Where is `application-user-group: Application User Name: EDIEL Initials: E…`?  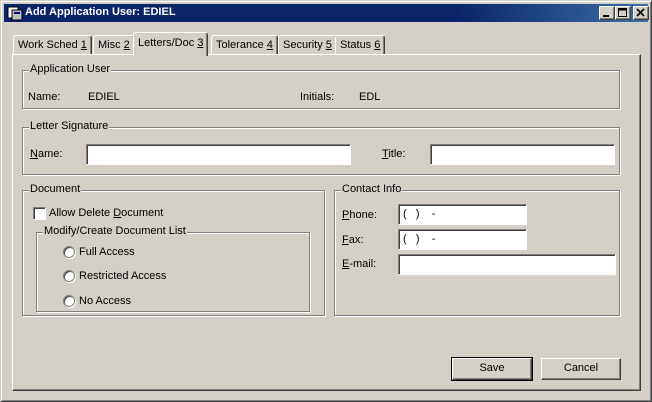
application-user-group: Application User Name: EDIEL Initials: E… is located at coordinates (321, 86).